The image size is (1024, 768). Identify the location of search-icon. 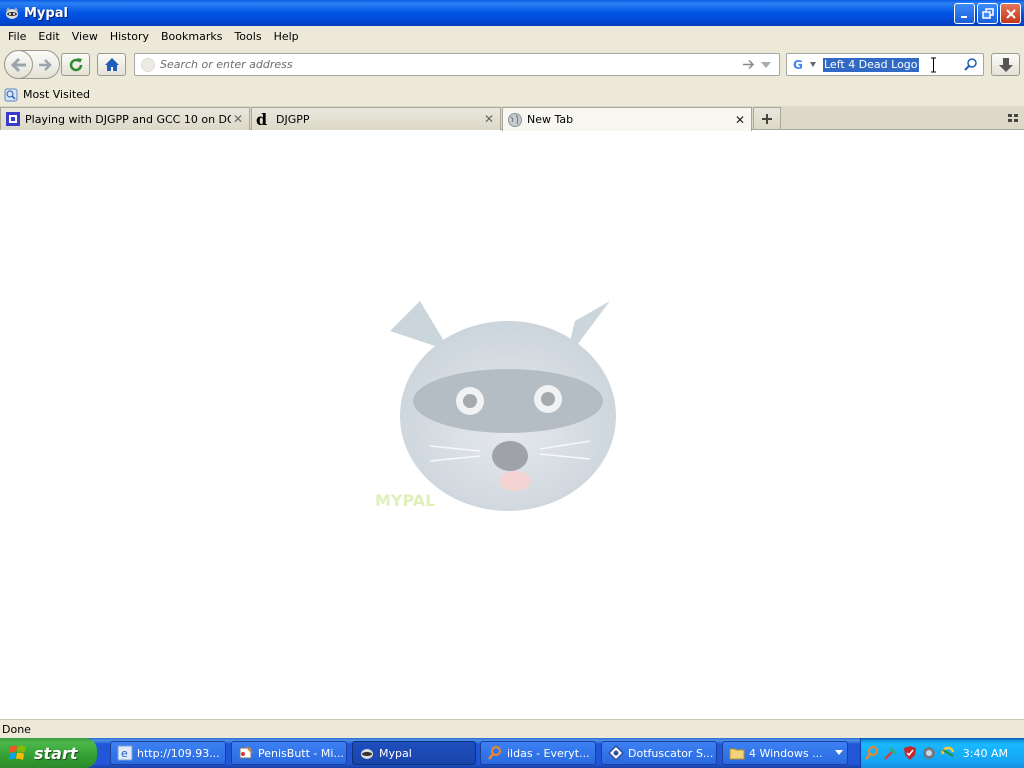
(971, 64).